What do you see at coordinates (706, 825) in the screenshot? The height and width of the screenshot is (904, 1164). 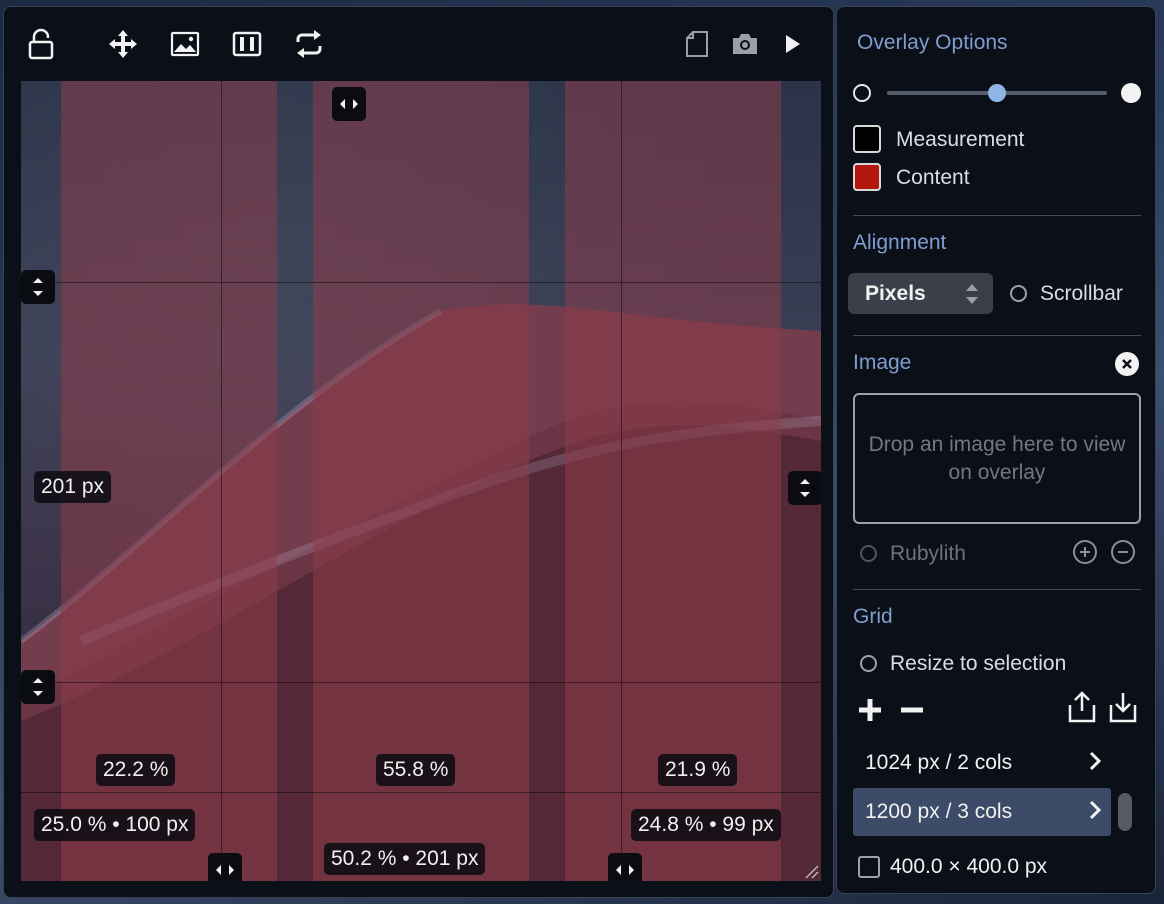 I see `right-margin-label: 24.8 % • 99 px` at bounding box center [706, 825].